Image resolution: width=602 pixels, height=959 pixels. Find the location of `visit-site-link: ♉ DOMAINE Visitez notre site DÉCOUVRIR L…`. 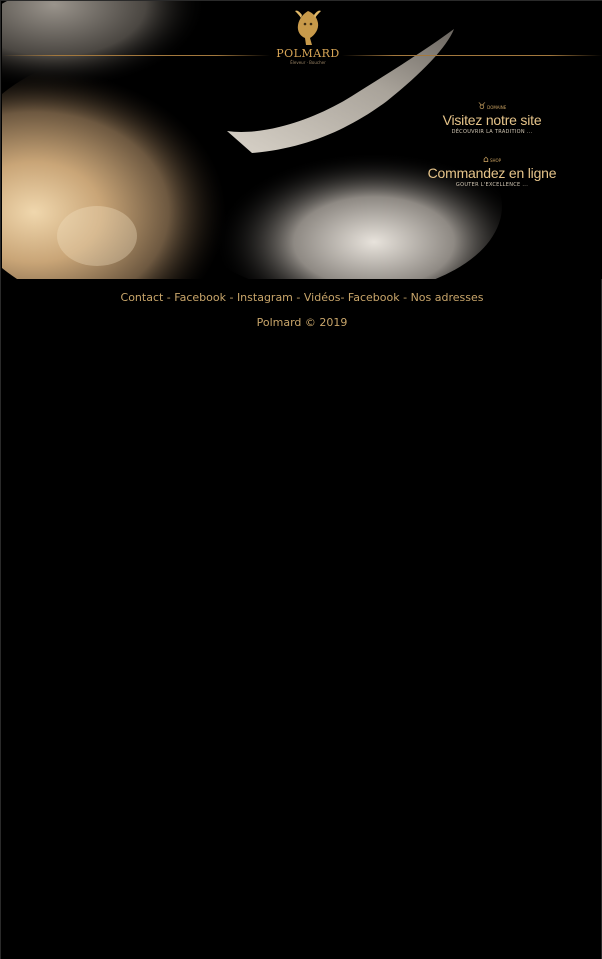

visit-site-link: ♉ DOMAINE Visitez notre site DÉCOUVRIR L… is located at coordinates (492, 119).